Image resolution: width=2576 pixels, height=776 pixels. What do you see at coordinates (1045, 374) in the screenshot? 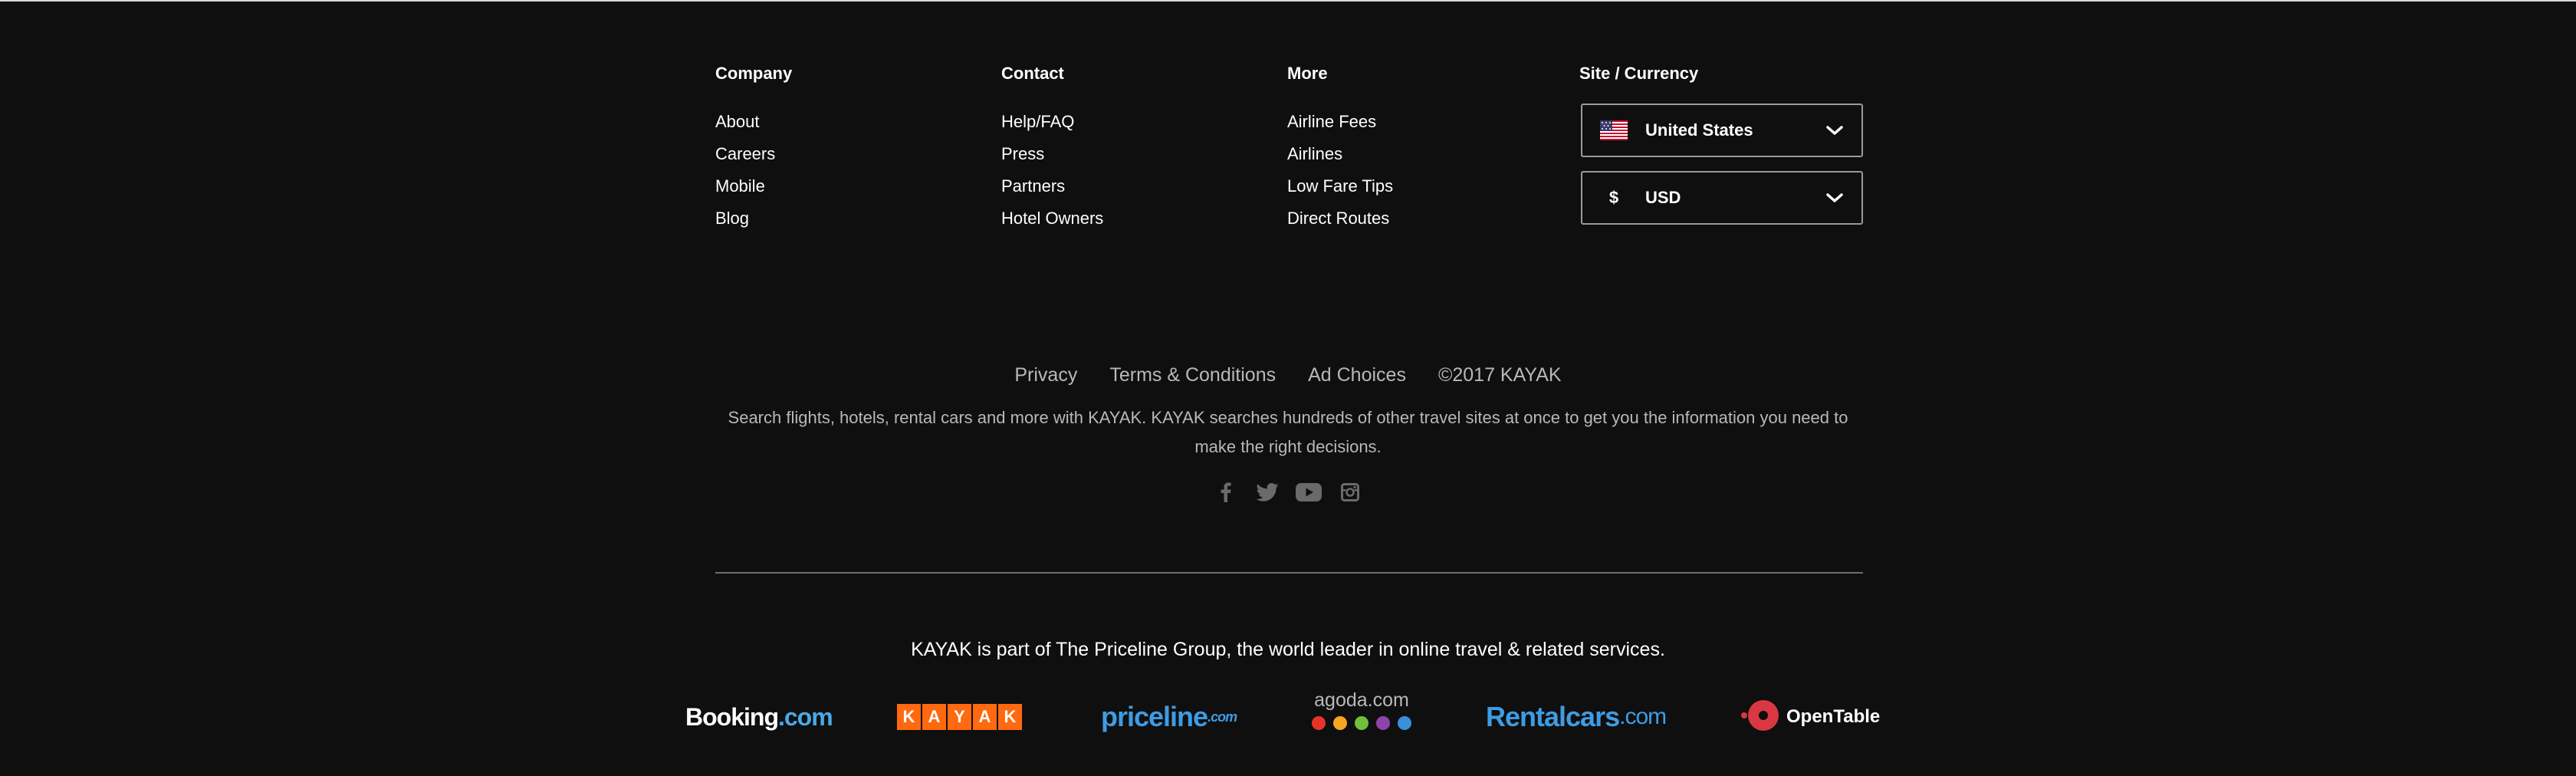
I see `privacy-link: Privacy` at bounding box center [1045, 374].